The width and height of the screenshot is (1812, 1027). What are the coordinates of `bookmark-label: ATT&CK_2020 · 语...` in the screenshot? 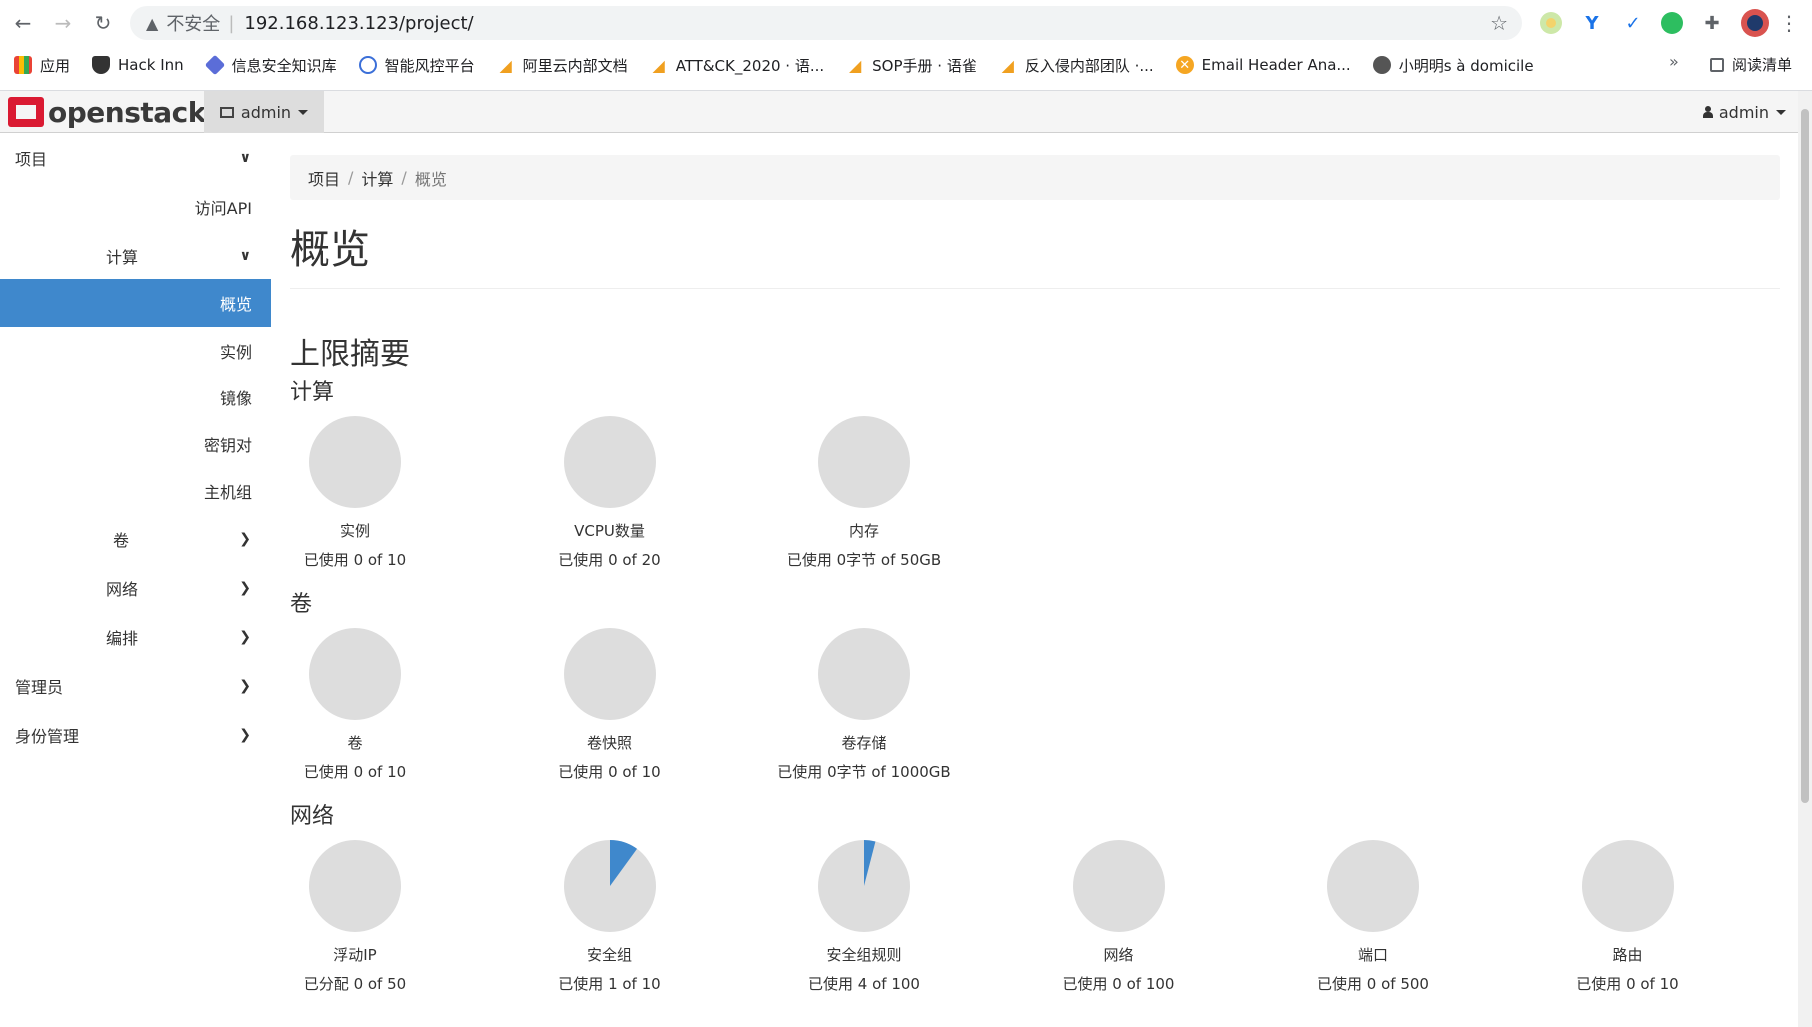 It's located at (750, 65).